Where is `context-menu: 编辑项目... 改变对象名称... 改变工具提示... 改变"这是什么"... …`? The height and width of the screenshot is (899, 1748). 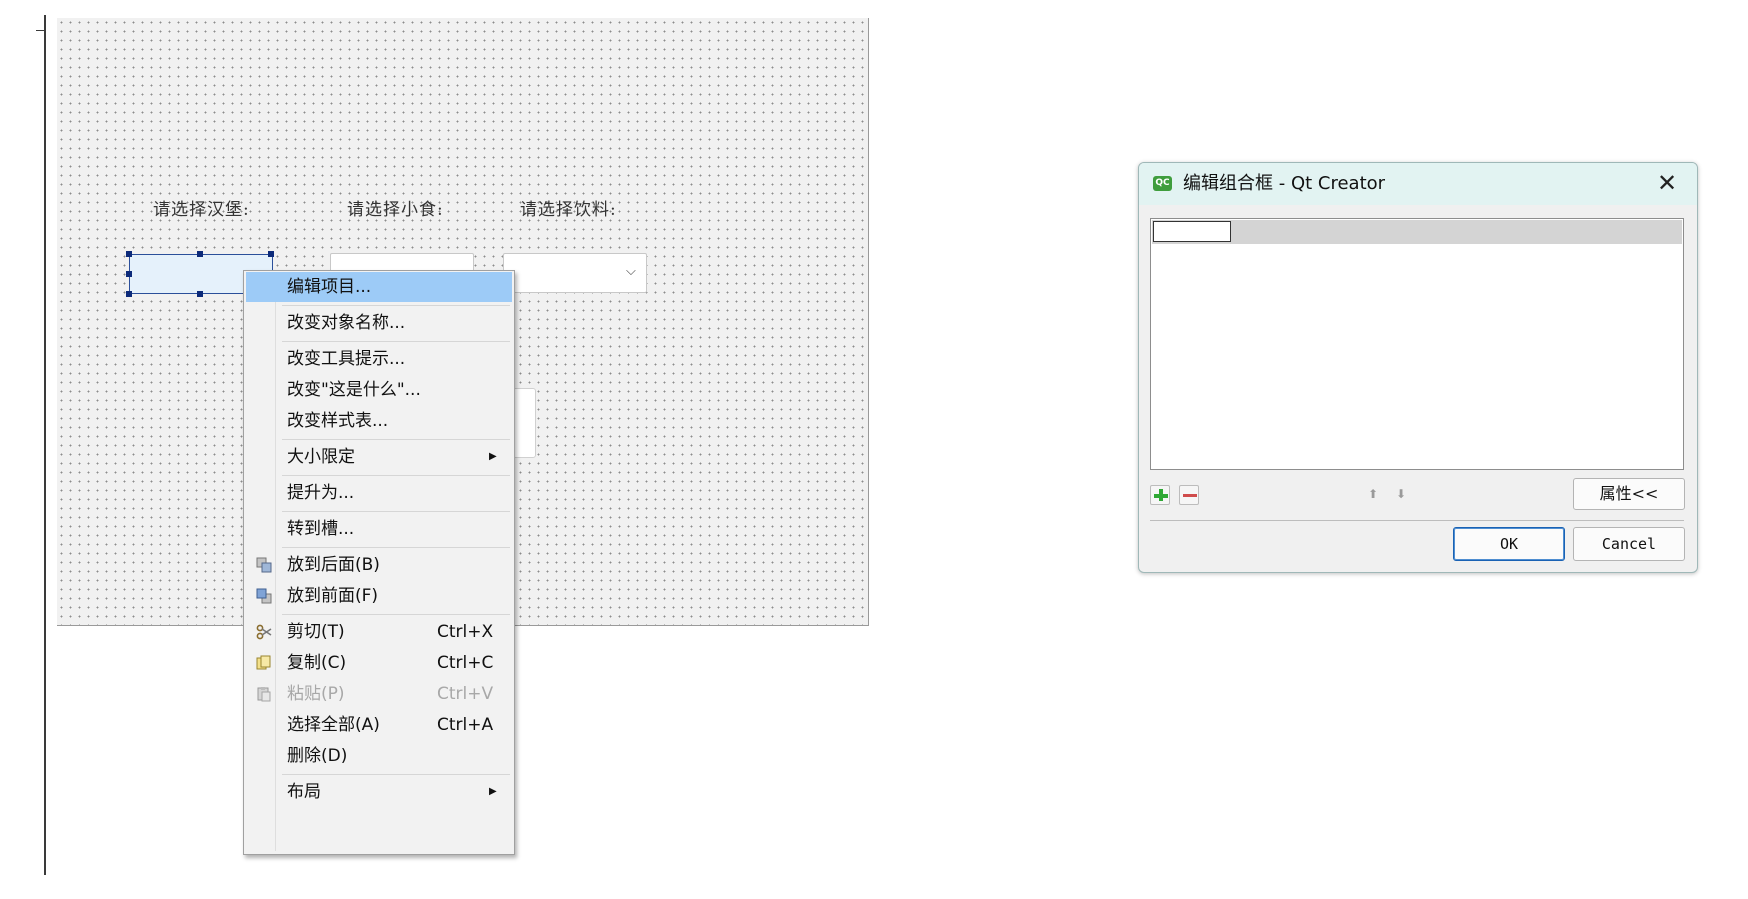
context-menu: 编辑项目... 改变对象名称... 改变工具提示... 改变"这是什么"... … is located at coordinates (379, 562).